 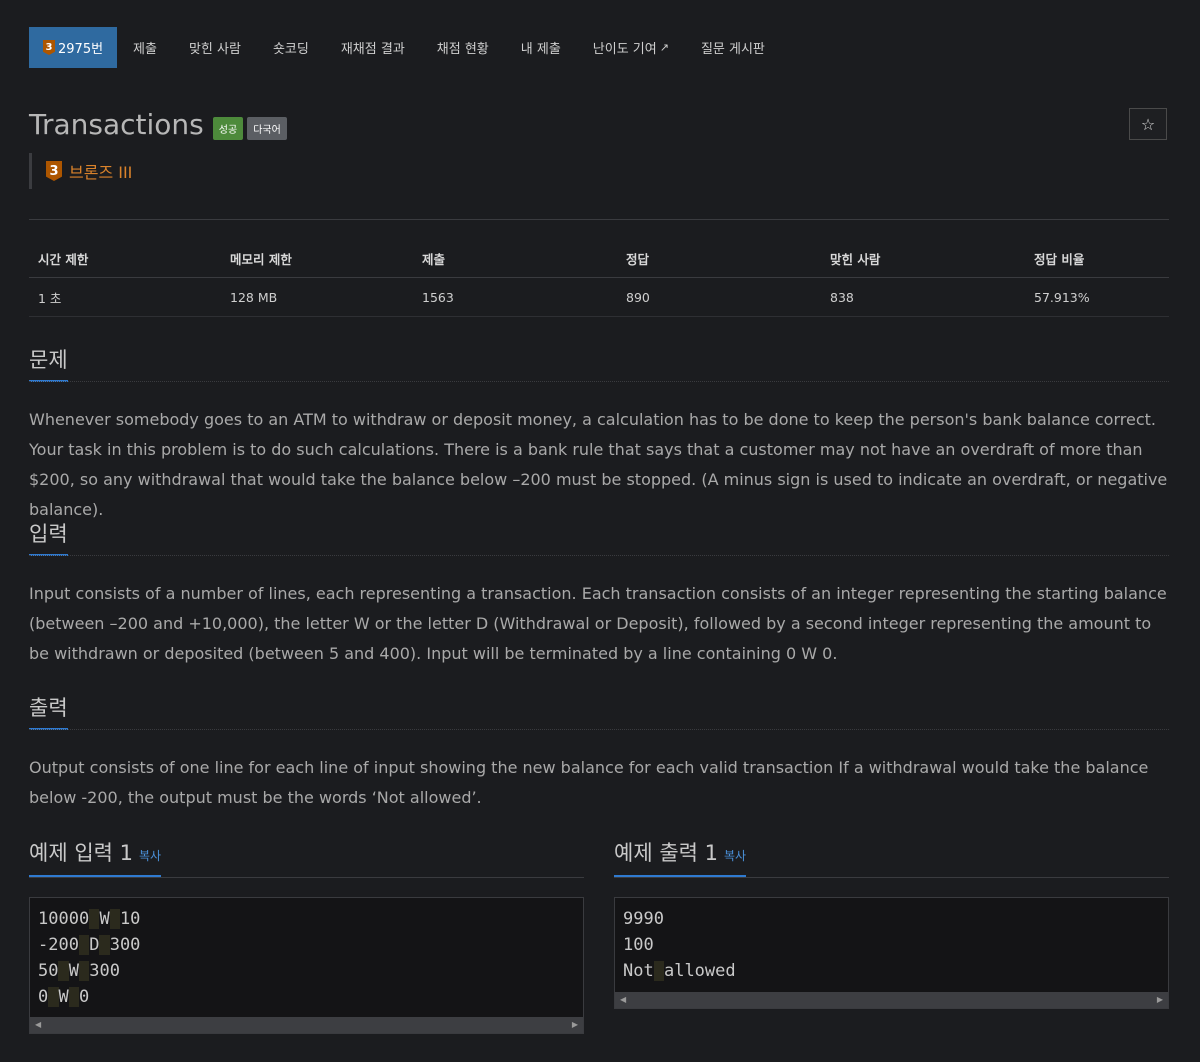 What do you see at coordinates (125, 259) in the screenshot?
I see `header-time-limit: 시간 제한` at bounding box center [125, 259].